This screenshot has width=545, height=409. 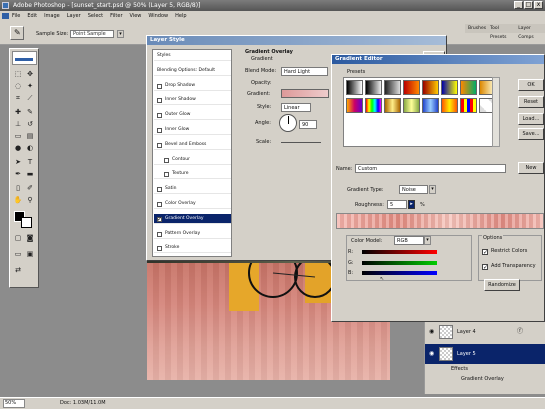 What do you see at coordinates (30, 86) in the screenshot?
I see `magic-wand-icon: ✦` at bounding box center [30, 86].